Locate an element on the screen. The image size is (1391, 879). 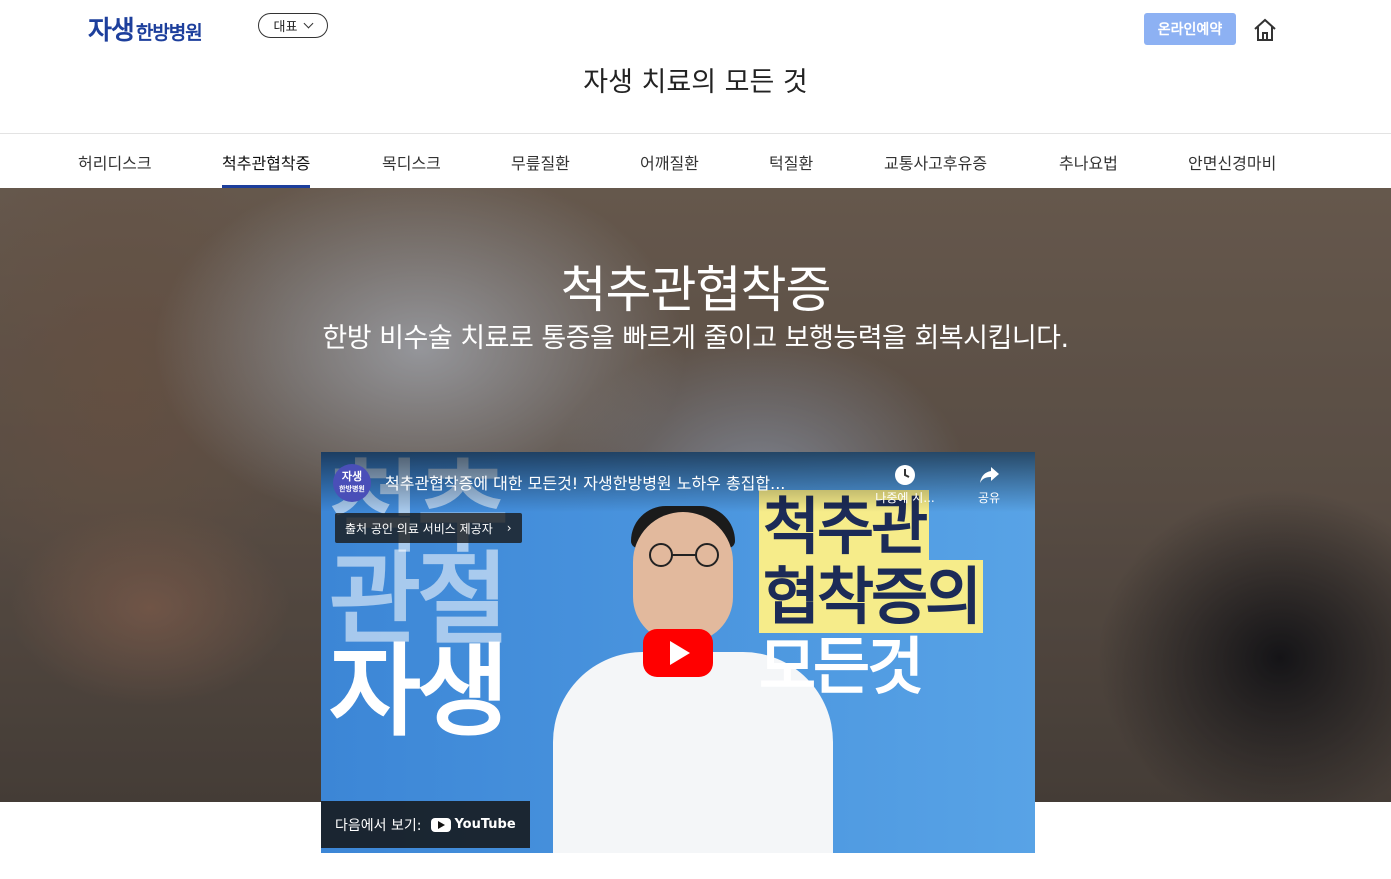
source-info-badge: 출처 공인 의료 서비스 제공자 › is located at coordinates (428, 528).